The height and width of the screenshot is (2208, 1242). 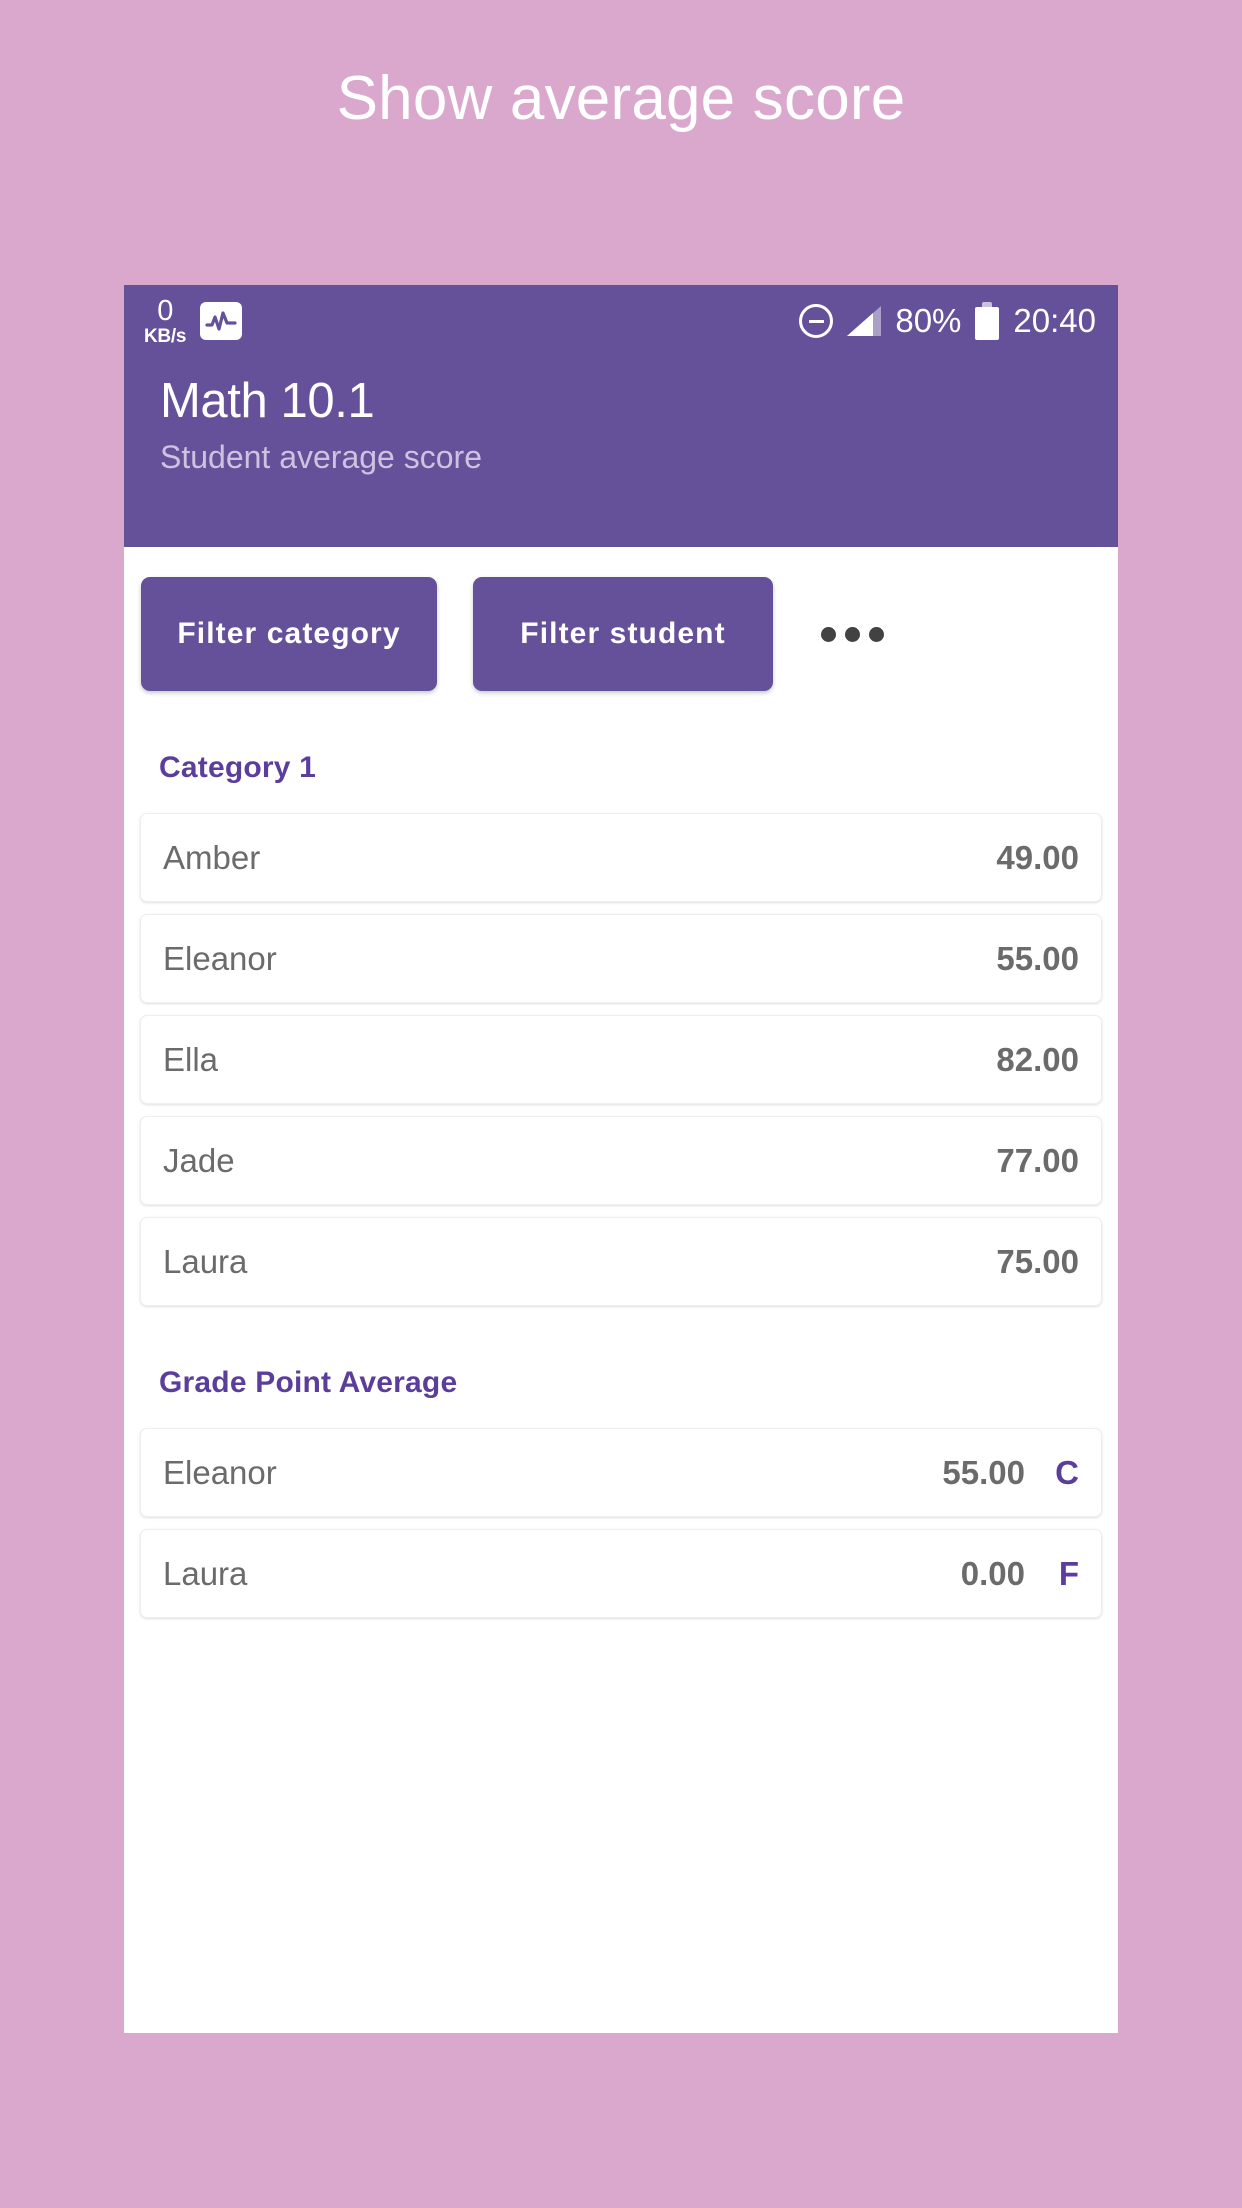 What do you see at coordinates (238, 767) in the screenshot?
I see `section-title: Category 1` at bounding box center [238, 767].